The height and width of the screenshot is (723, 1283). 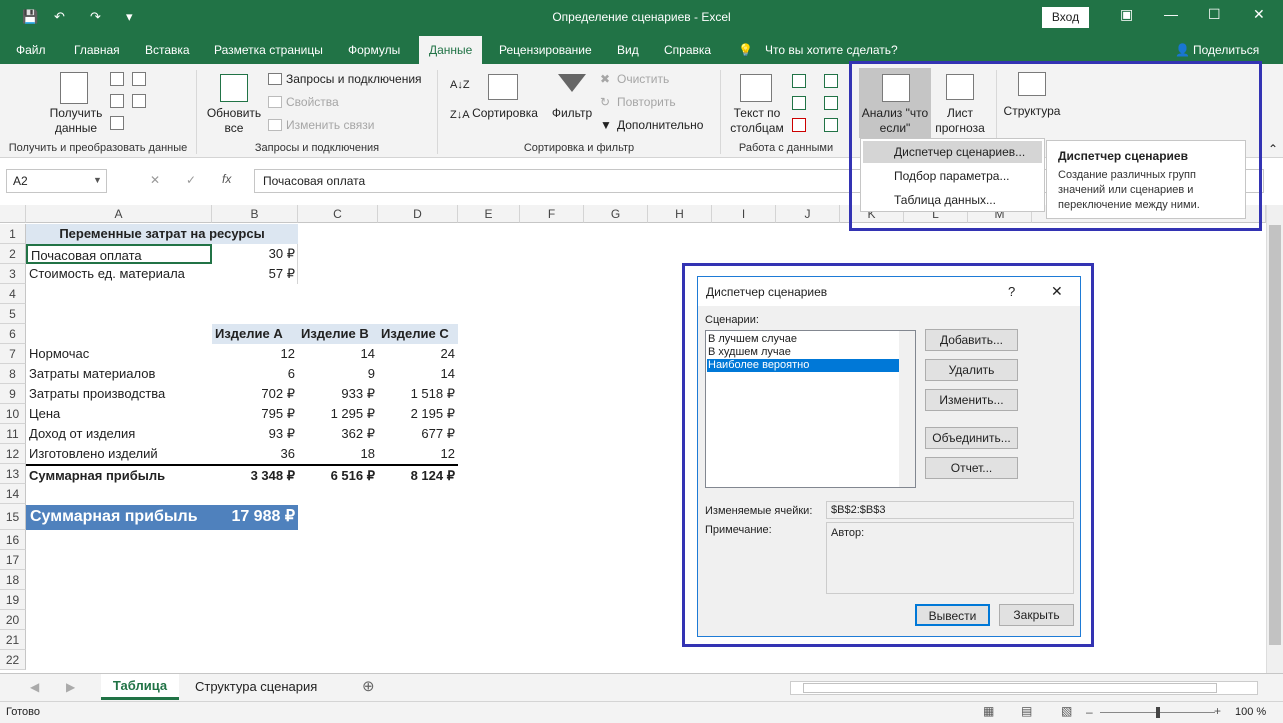 I want to click on cell-B3: 57 ₽, so click(x=255, y=274).